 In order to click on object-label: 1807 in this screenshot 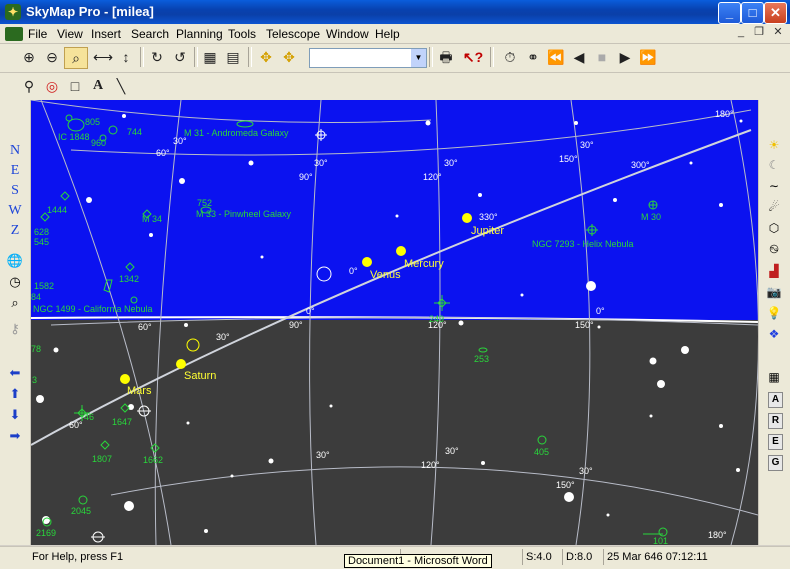, I will do `click(102, 459)`.